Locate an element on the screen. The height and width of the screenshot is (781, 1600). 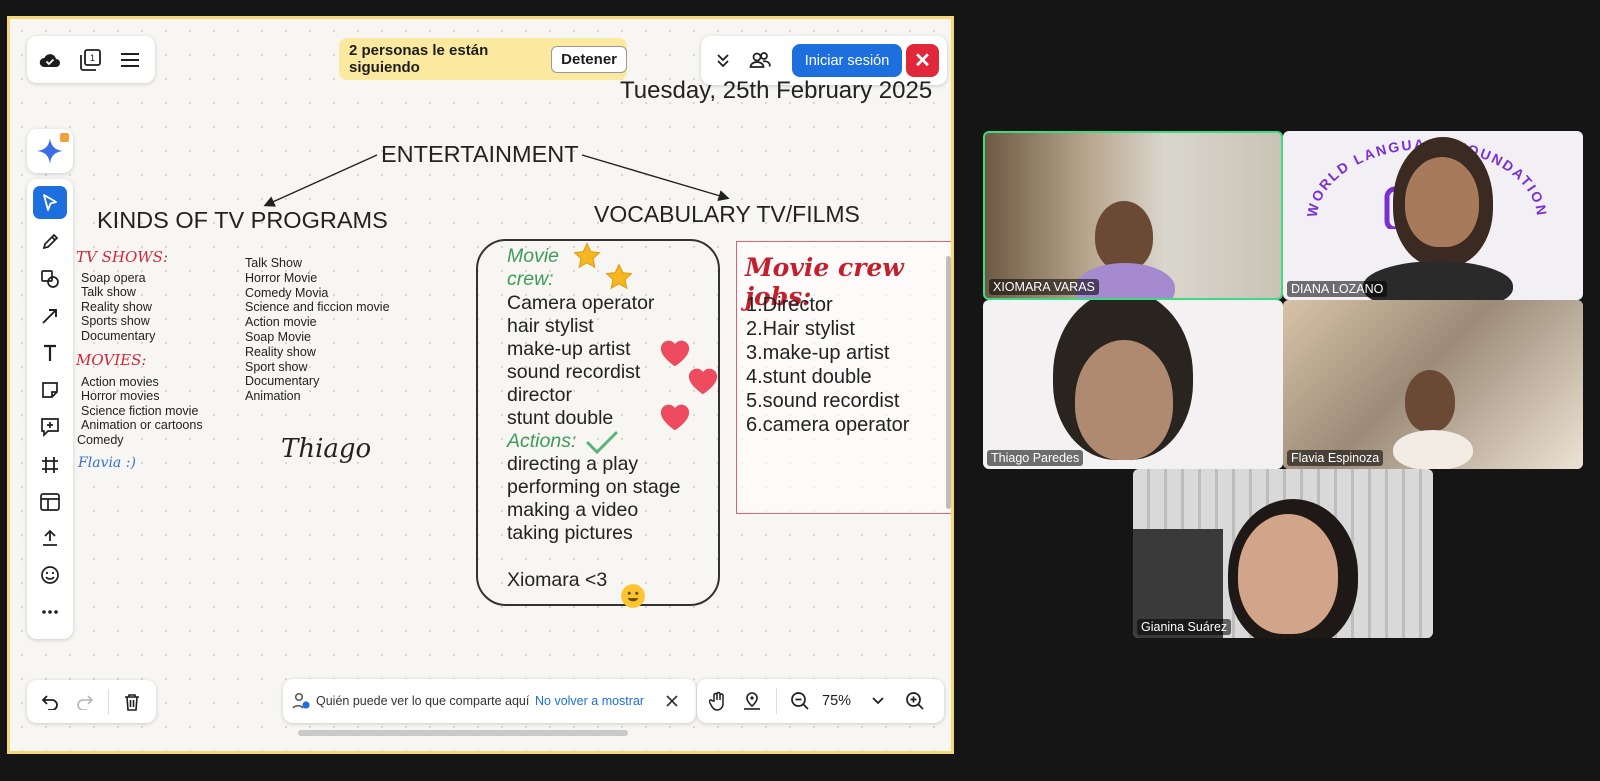
hand-tool-icon is located at coordinates (718, 701).